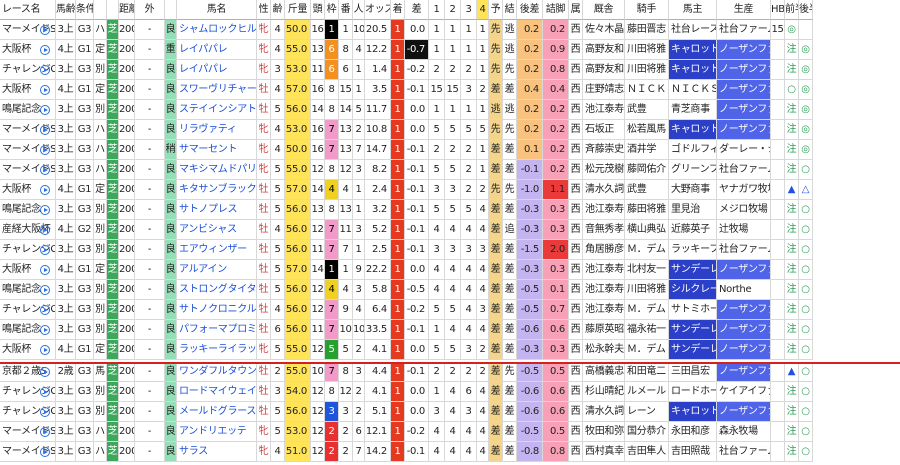 The image size is (900, 465). Describe the element at coordinates (806, 30) in the screenshot. I see `ato-cell` at that location.